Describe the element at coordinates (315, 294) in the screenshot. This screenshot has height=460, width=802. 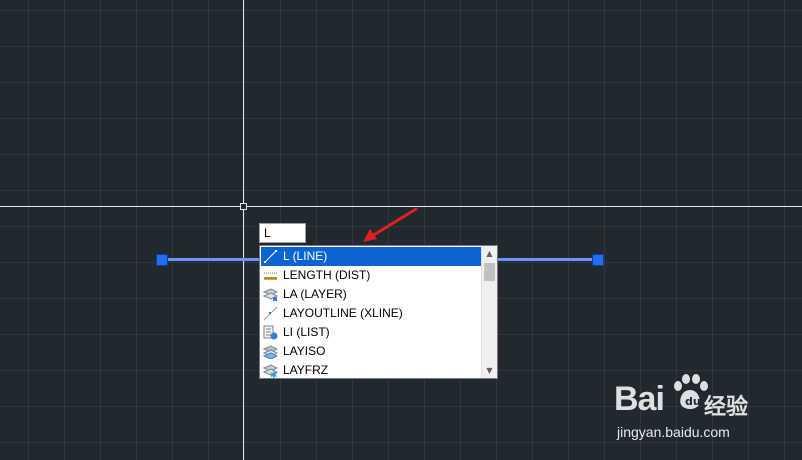
I see `suggestion-label: LA (LAYER)` at that location.